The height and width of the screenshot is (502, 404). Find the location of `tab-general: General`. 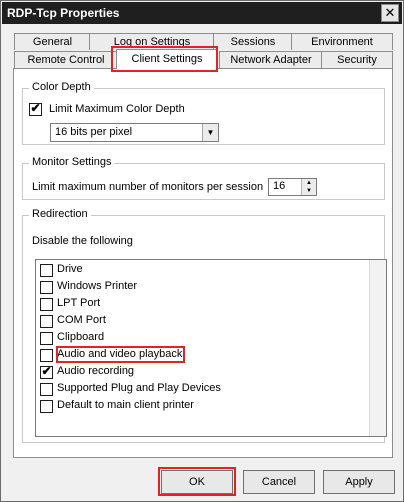

tab-general: General is located at coordinates (52, 41).